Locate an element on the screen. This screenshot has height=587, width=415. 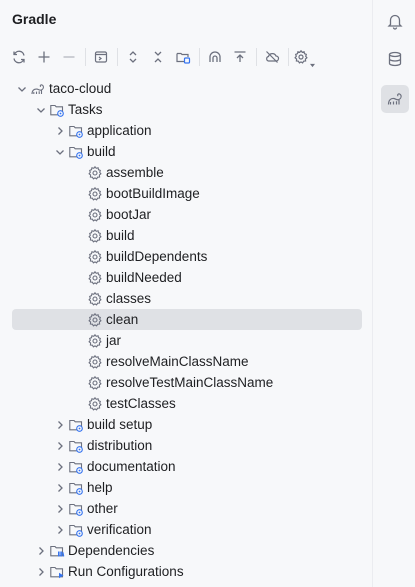
database-icon is located at coordinates (395, 59).